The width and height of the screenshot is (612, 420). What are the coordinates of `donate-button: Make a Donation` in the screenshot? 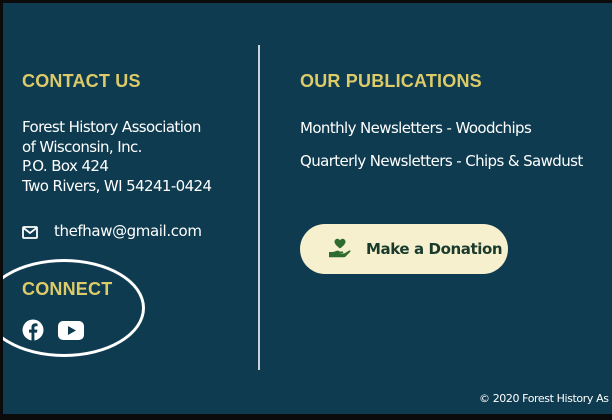 It's located at (404, 249).